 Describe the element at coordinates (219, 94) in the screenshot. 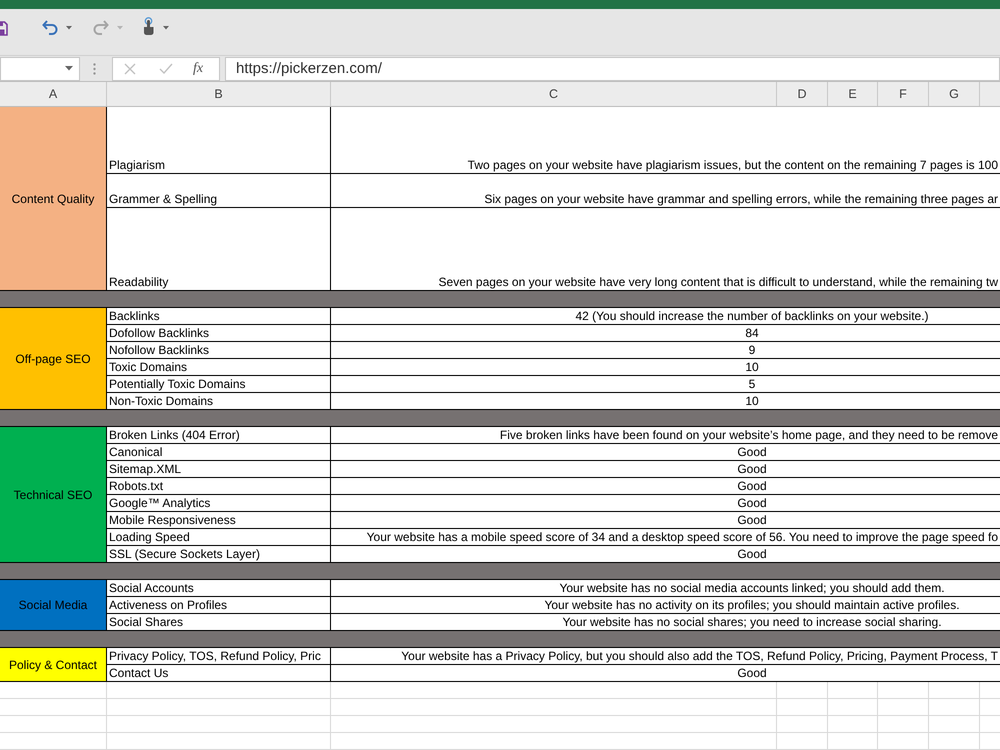

I see `column-header: B` at that location.